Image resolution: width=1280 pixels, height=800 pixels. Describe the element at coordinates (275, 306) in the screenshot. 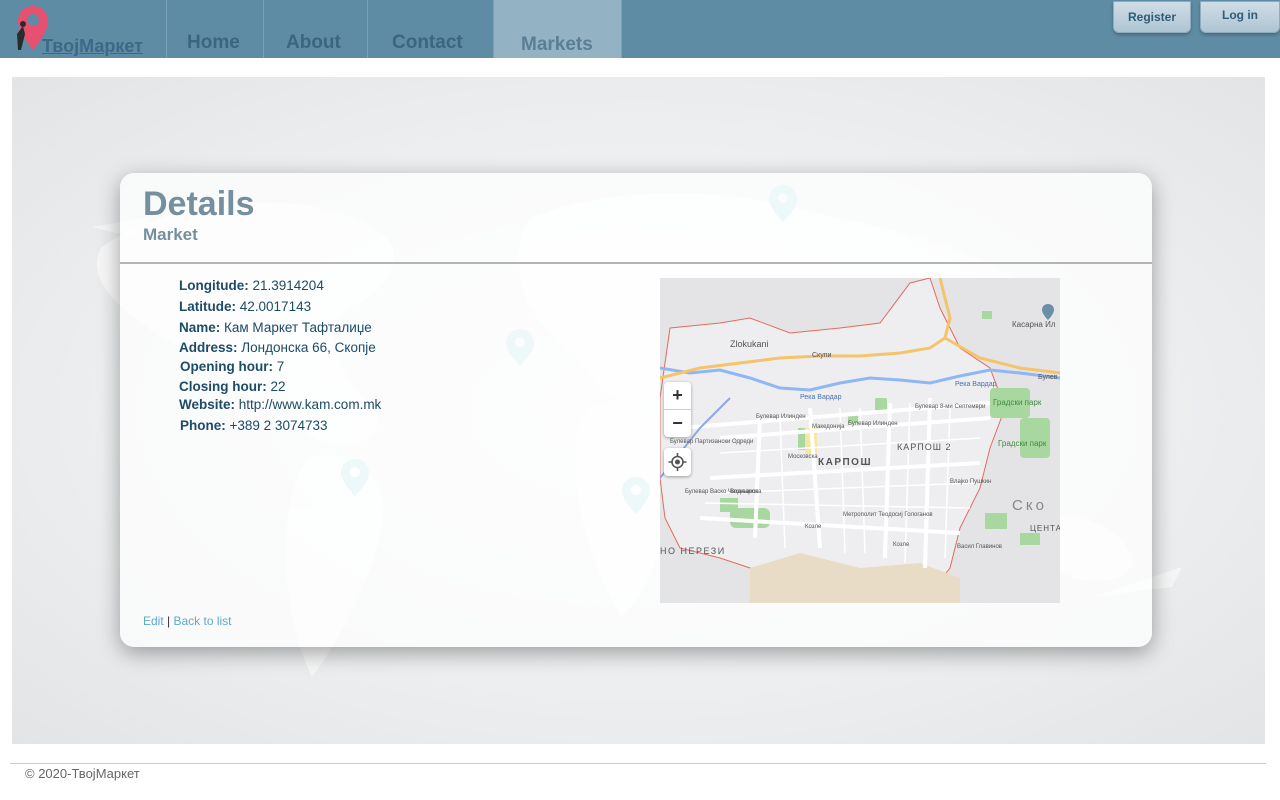

I see `detail-value: 42.0017143` at that location.